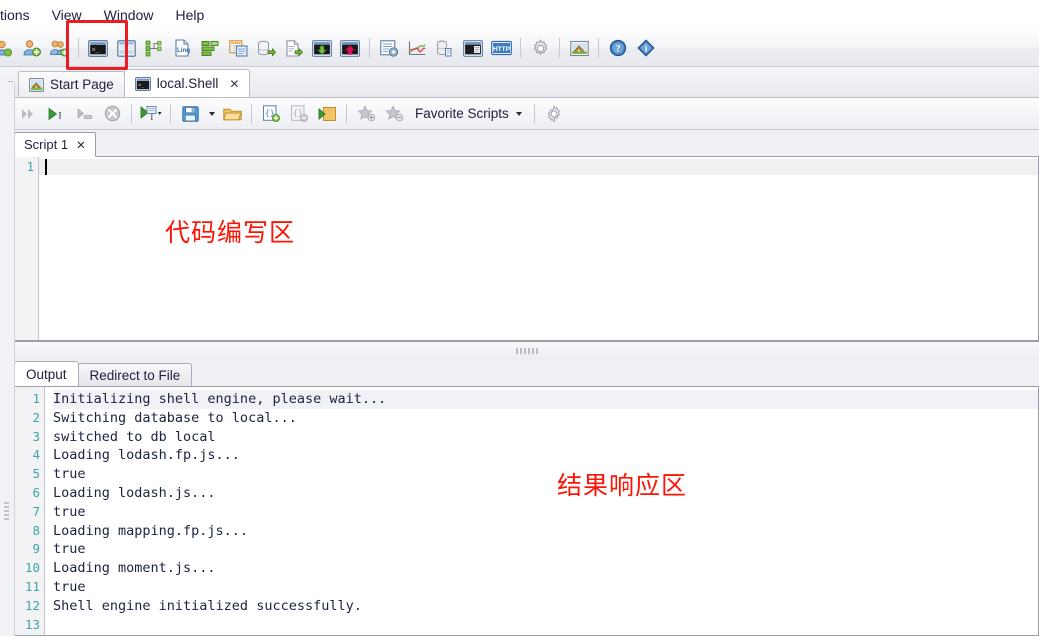 The width and height of the screenshot is (1039, 636). What do you see at coordinates (232, 114) in the screenshot?
I see `open-folder-icon` at bounding box center [232, 114].